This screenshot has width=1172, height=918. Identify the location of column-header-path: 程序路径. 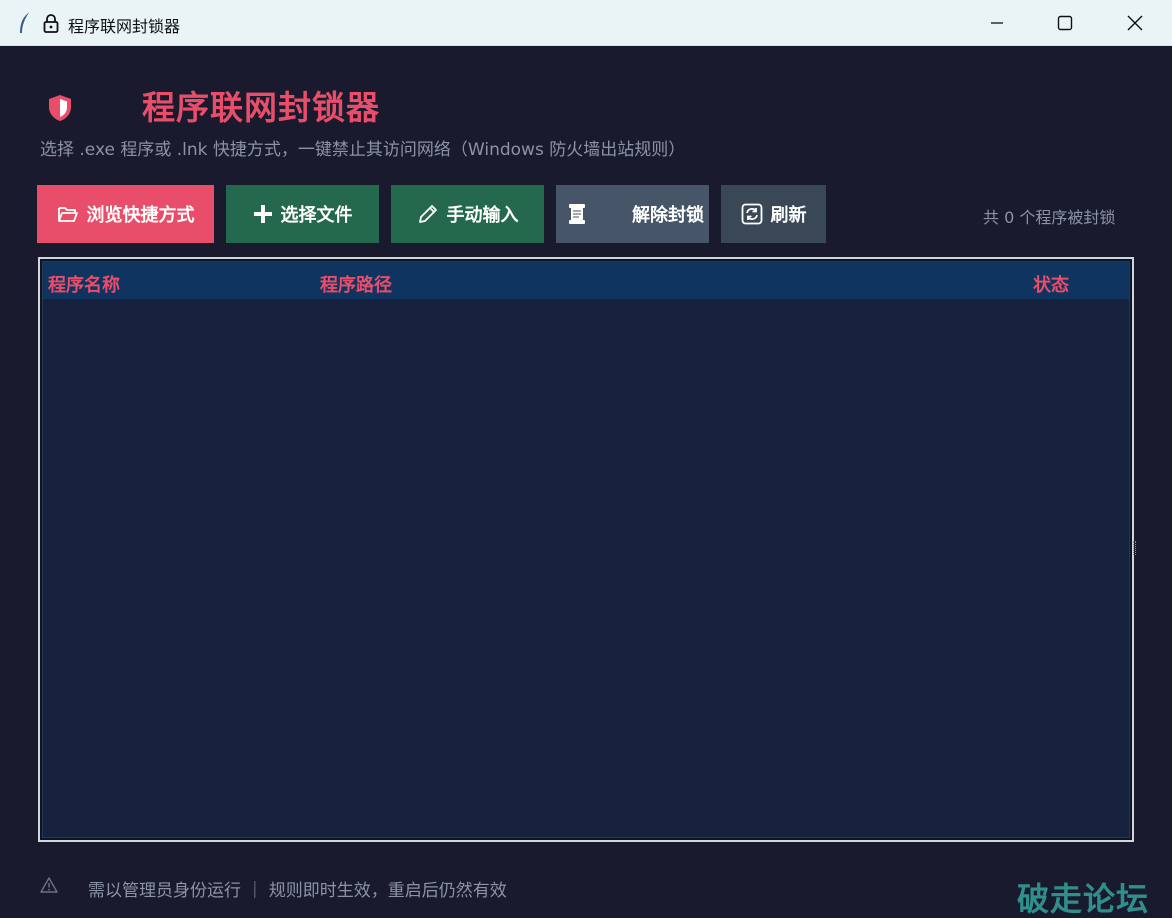
(356, 284).